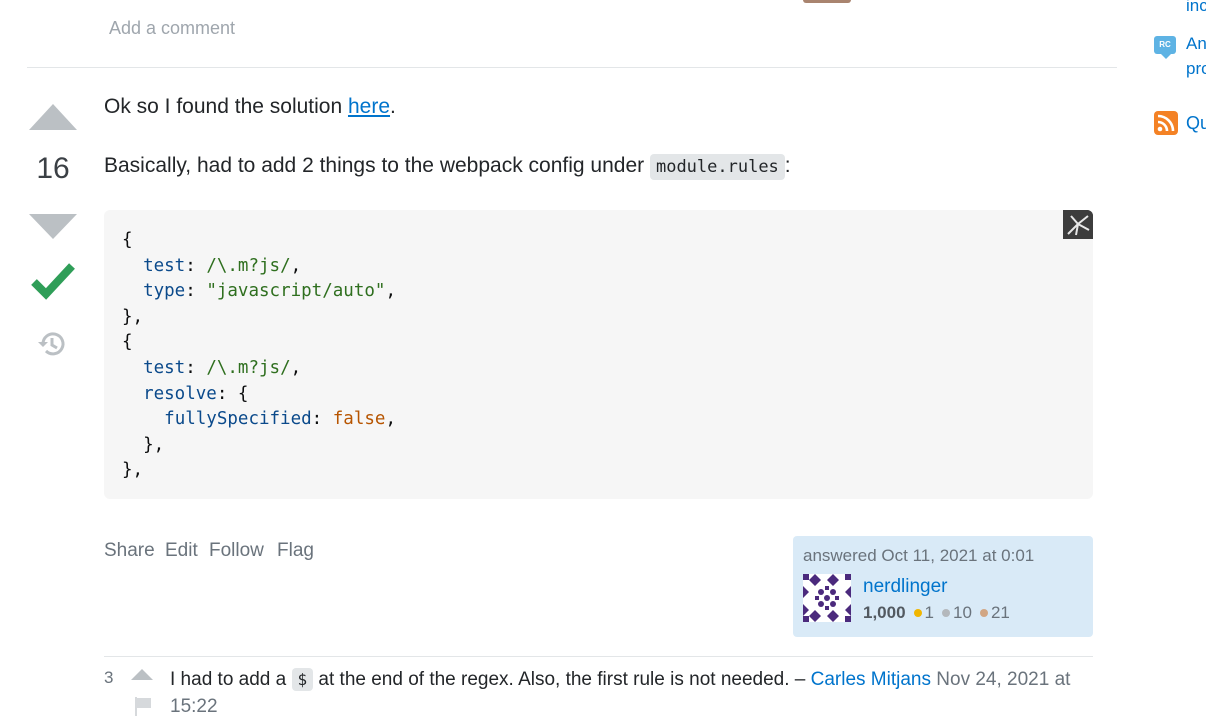 This screenshot has height=720, width=1206. Describe the element at coordinates (1166, 123) in the screenshot. I see `rss-icon` at that location.